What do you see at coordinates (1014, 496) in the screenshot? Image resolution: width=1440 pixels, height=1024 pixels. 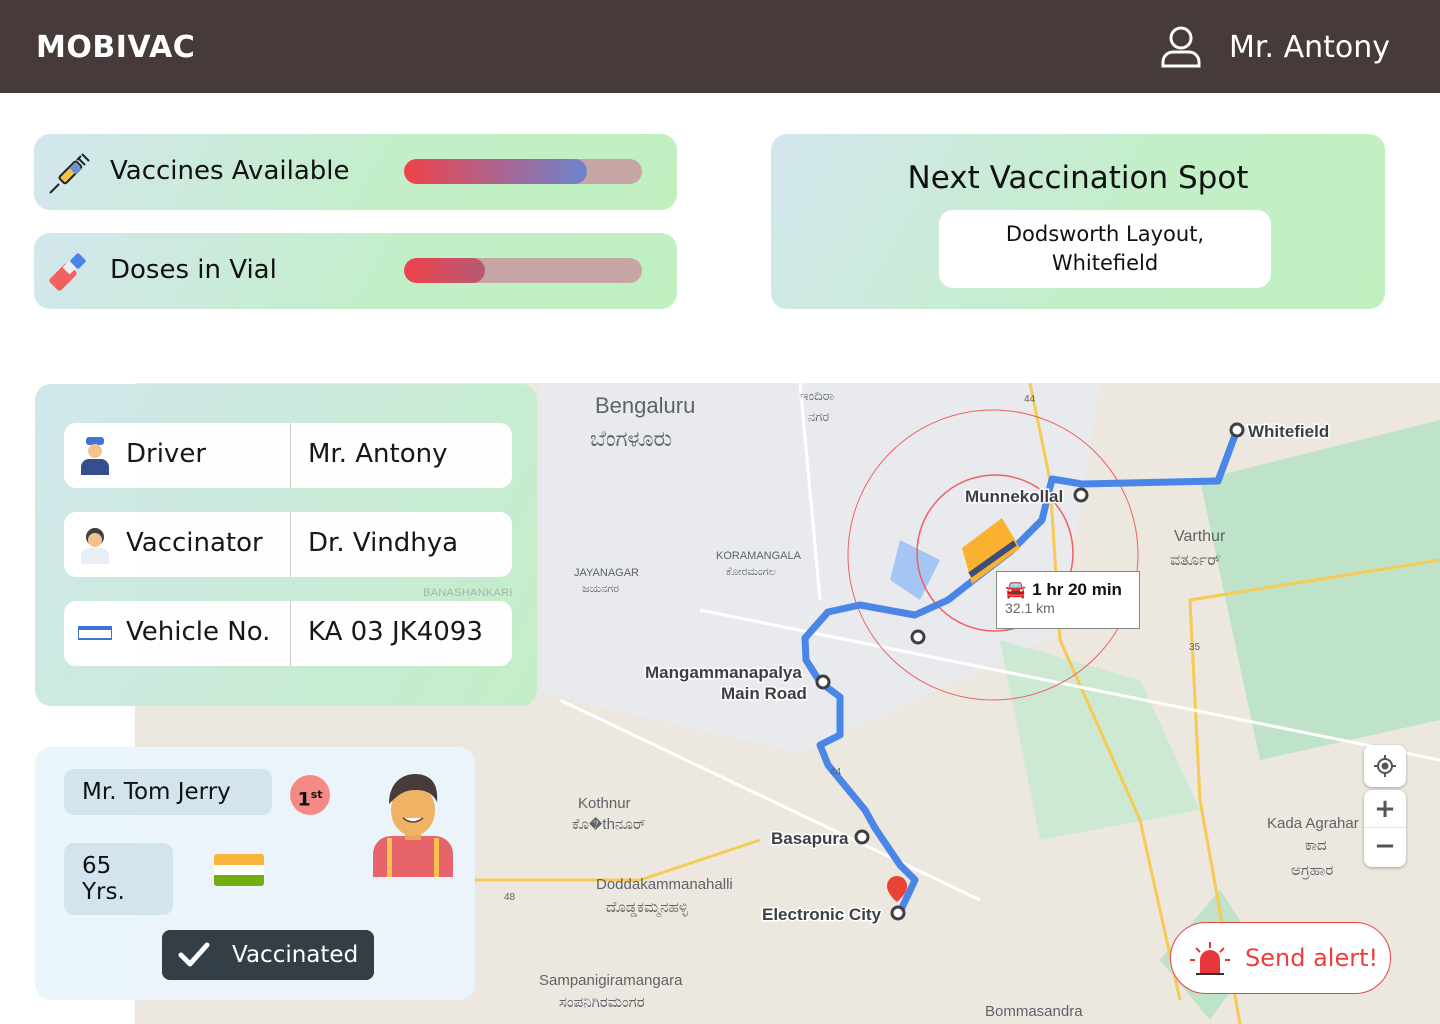 I see `map-label: Munnekollal` at bounding box center [1014, 496].